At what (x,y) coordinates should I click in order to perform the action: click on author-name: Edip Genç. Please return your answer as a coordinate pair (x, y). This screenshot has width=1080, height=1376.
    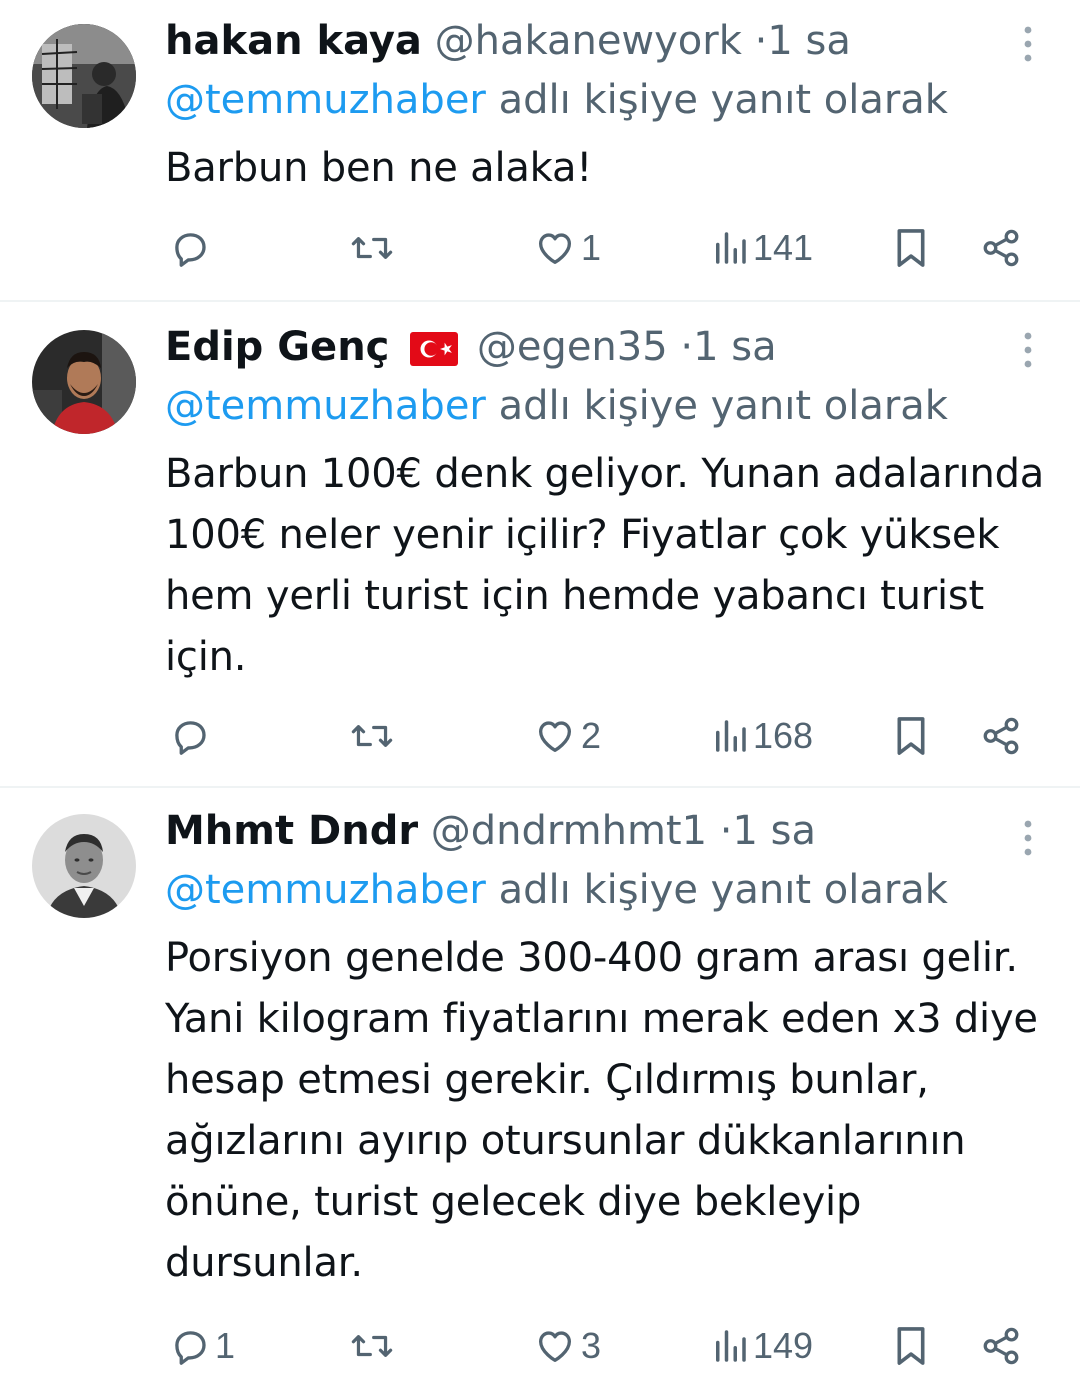
    Looking at the image, I should click on (277, 347).